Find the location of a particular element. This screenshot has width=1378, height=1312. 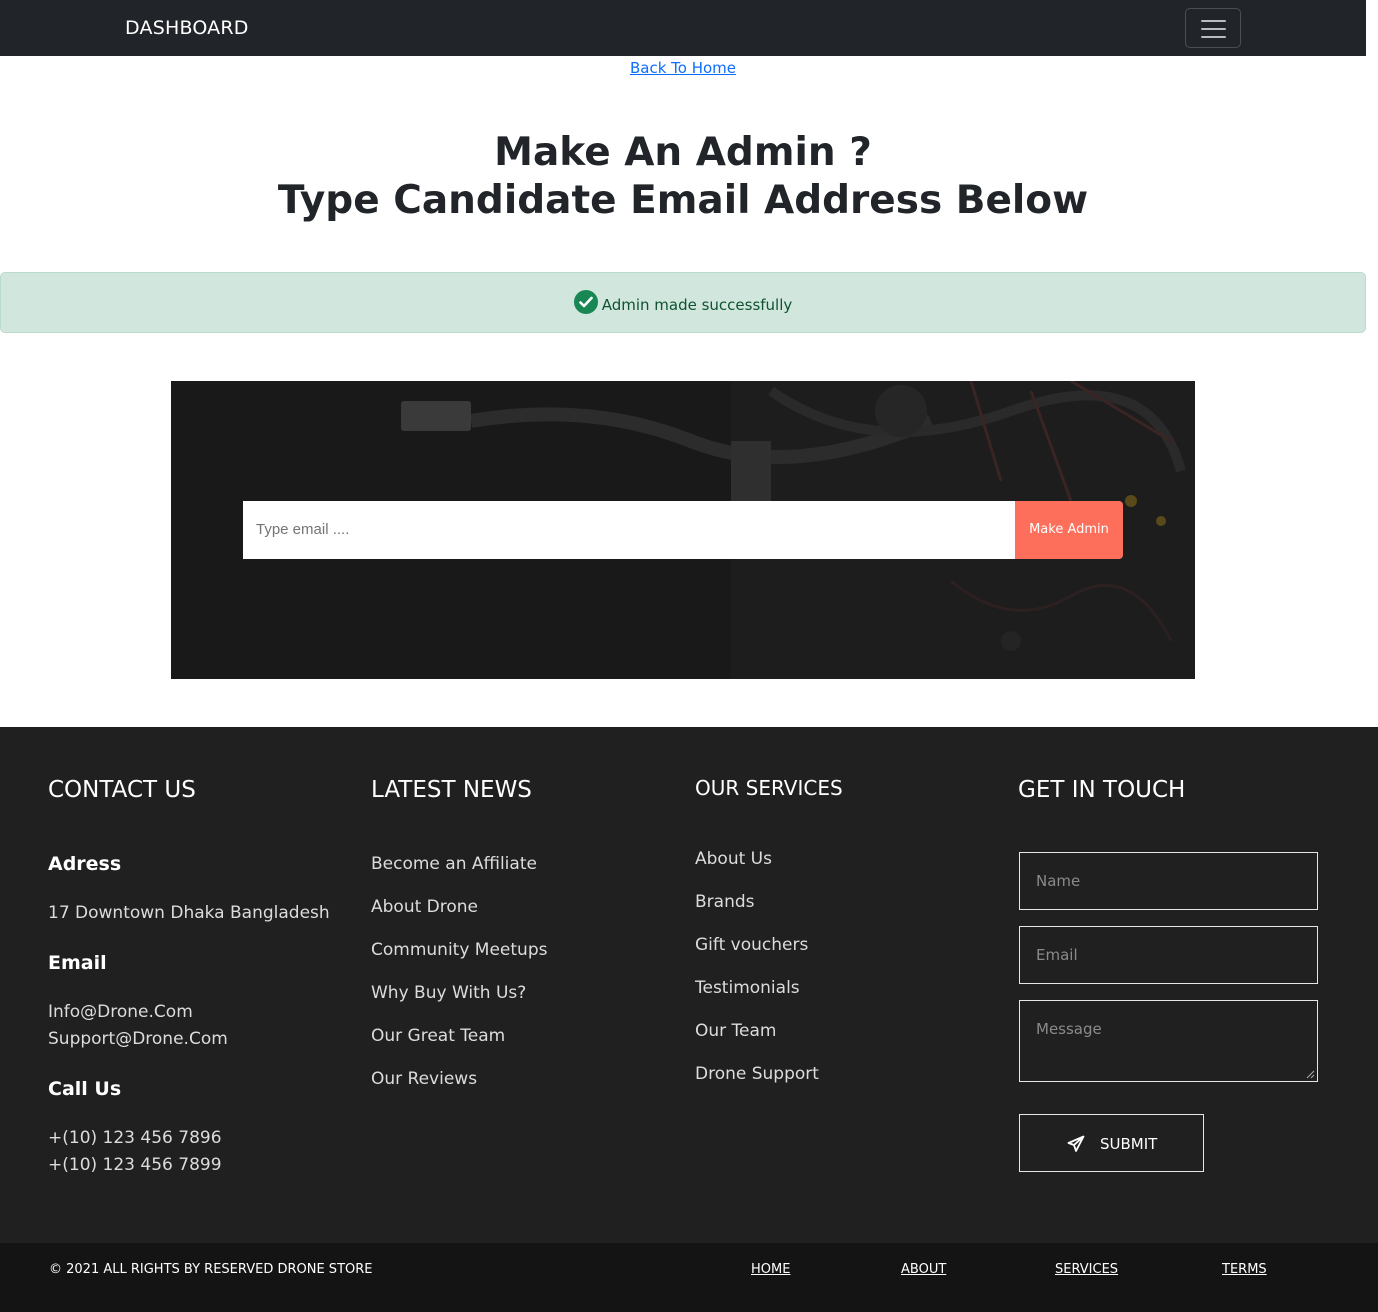

bottom-link-home: HOME is located at coordinates (770, 1269).